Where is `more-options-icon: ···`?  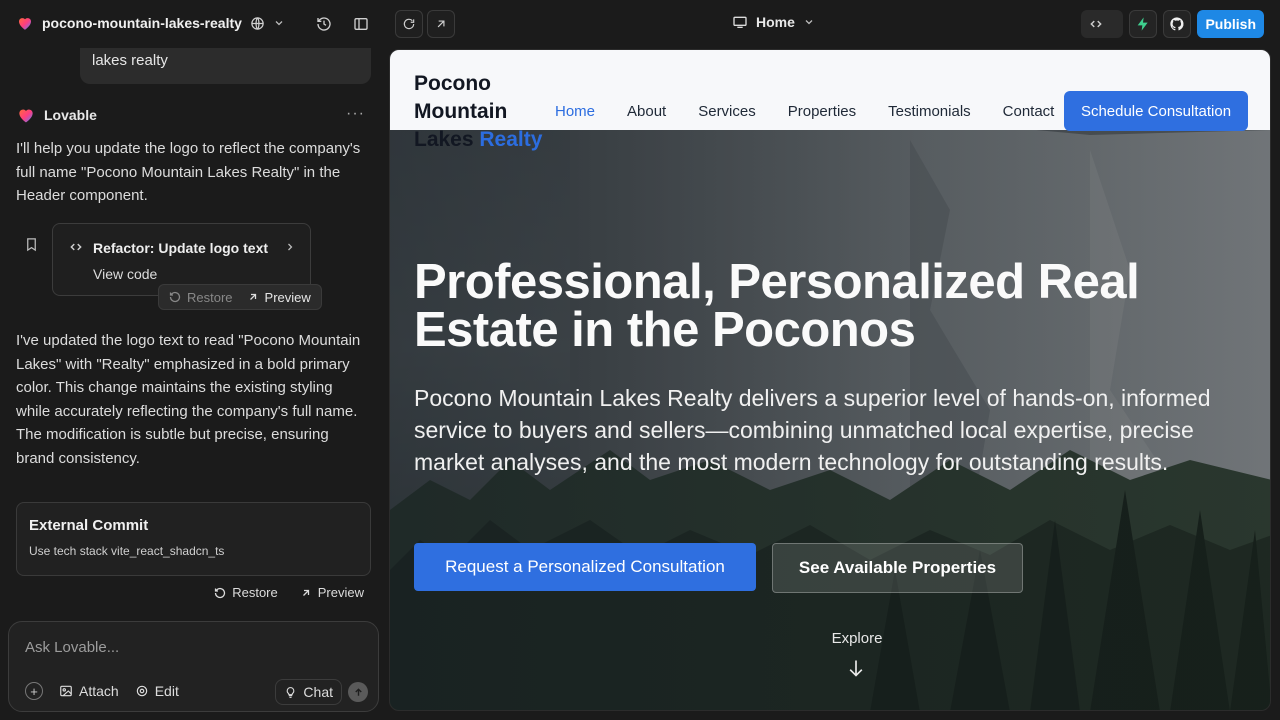 more-options-icon: ··· is located at coordinates (355, 114).